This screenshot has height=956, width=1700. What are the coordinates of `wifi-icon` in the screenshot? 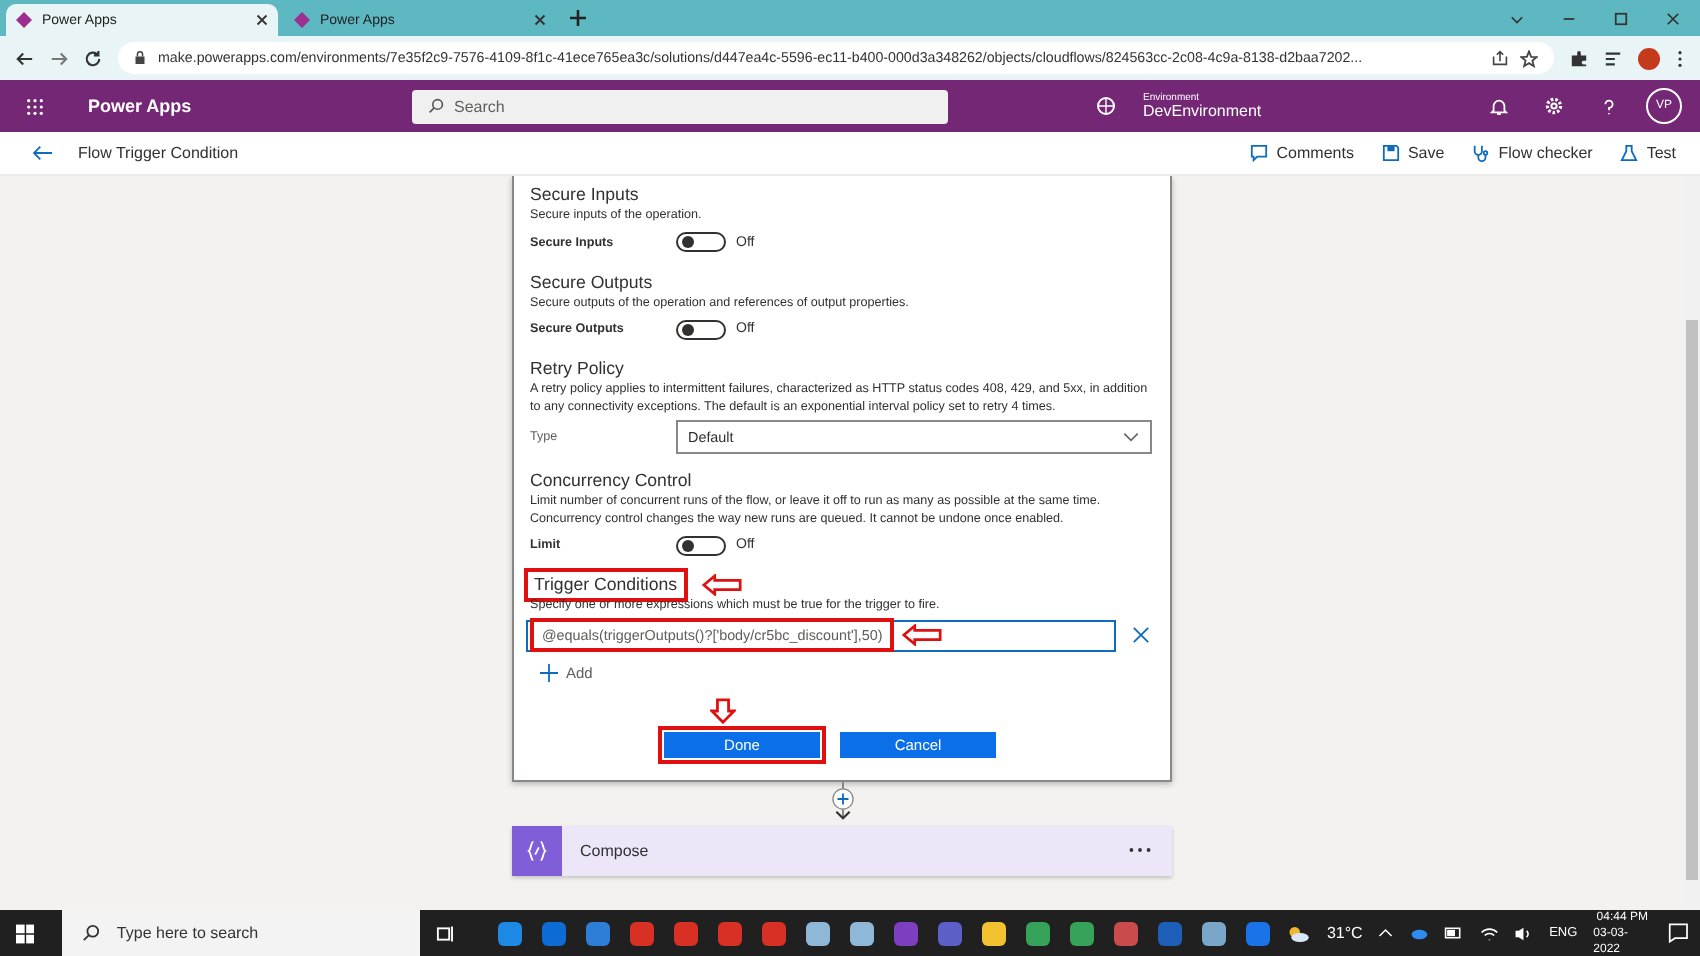 It's located at (1489, 933).